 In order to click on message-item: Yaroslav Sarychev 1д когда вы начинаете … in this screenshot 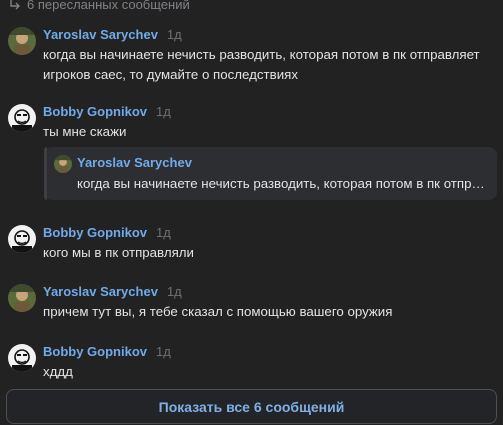, I will do `click(251, 57)`.